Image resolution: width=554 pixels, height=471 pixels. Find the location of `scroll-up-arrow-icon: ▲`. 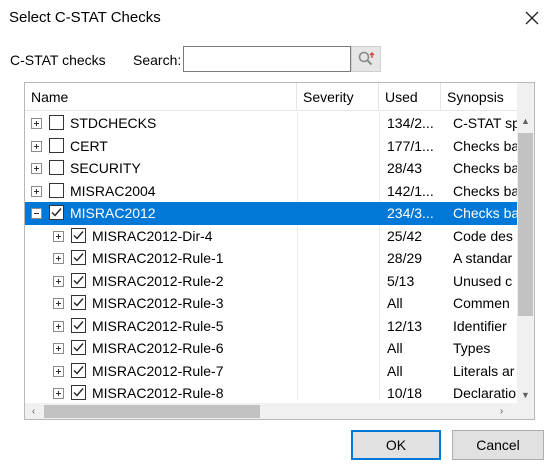

scroll-up-arrow-icon: ▲ is located at coordinates (525, 120).